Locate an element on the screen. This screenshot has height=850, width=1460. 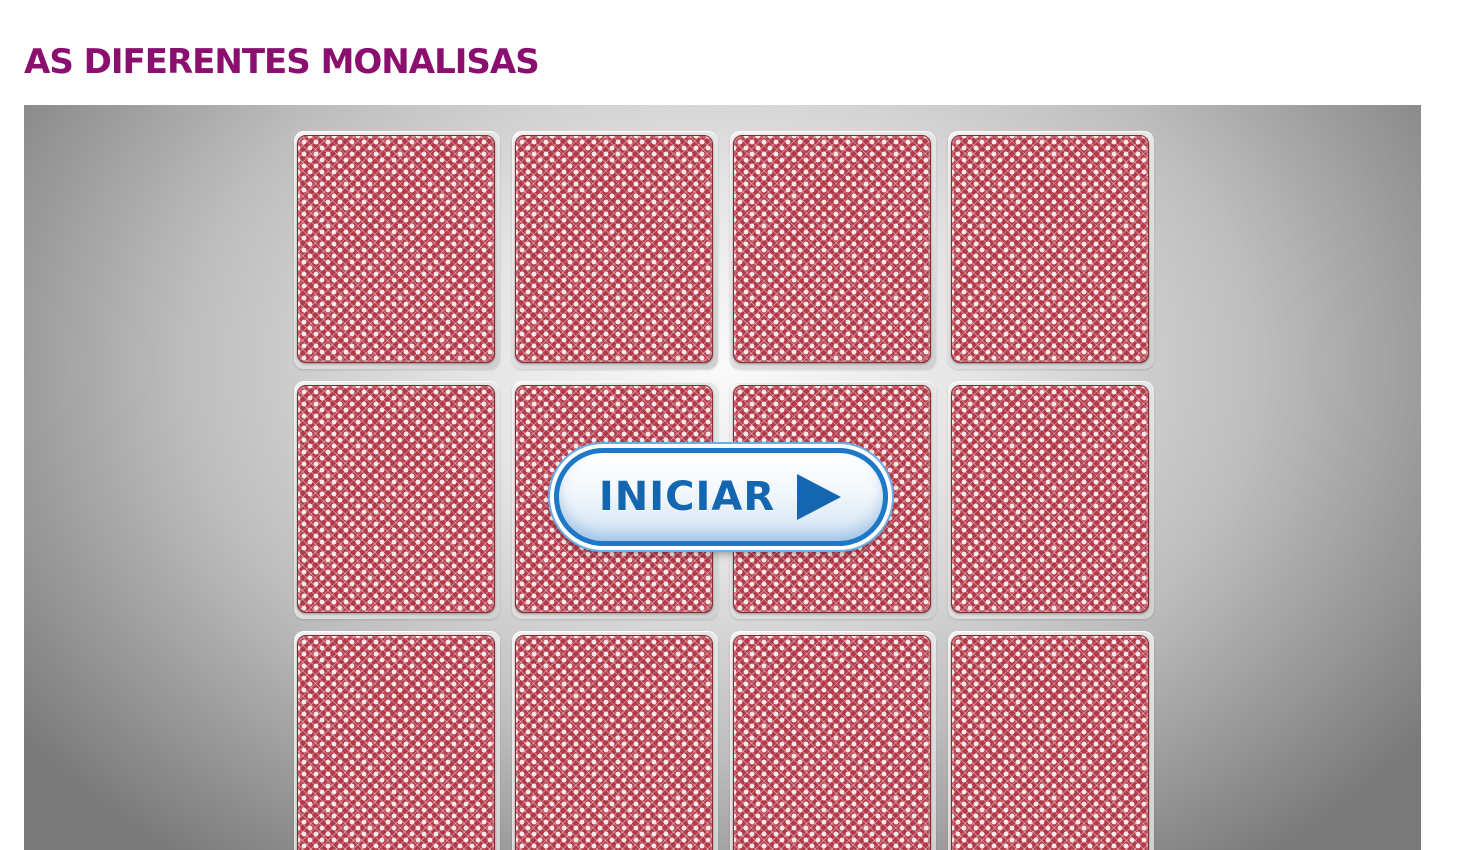
start-button: INICIAR is located at coordinates (721, 497).